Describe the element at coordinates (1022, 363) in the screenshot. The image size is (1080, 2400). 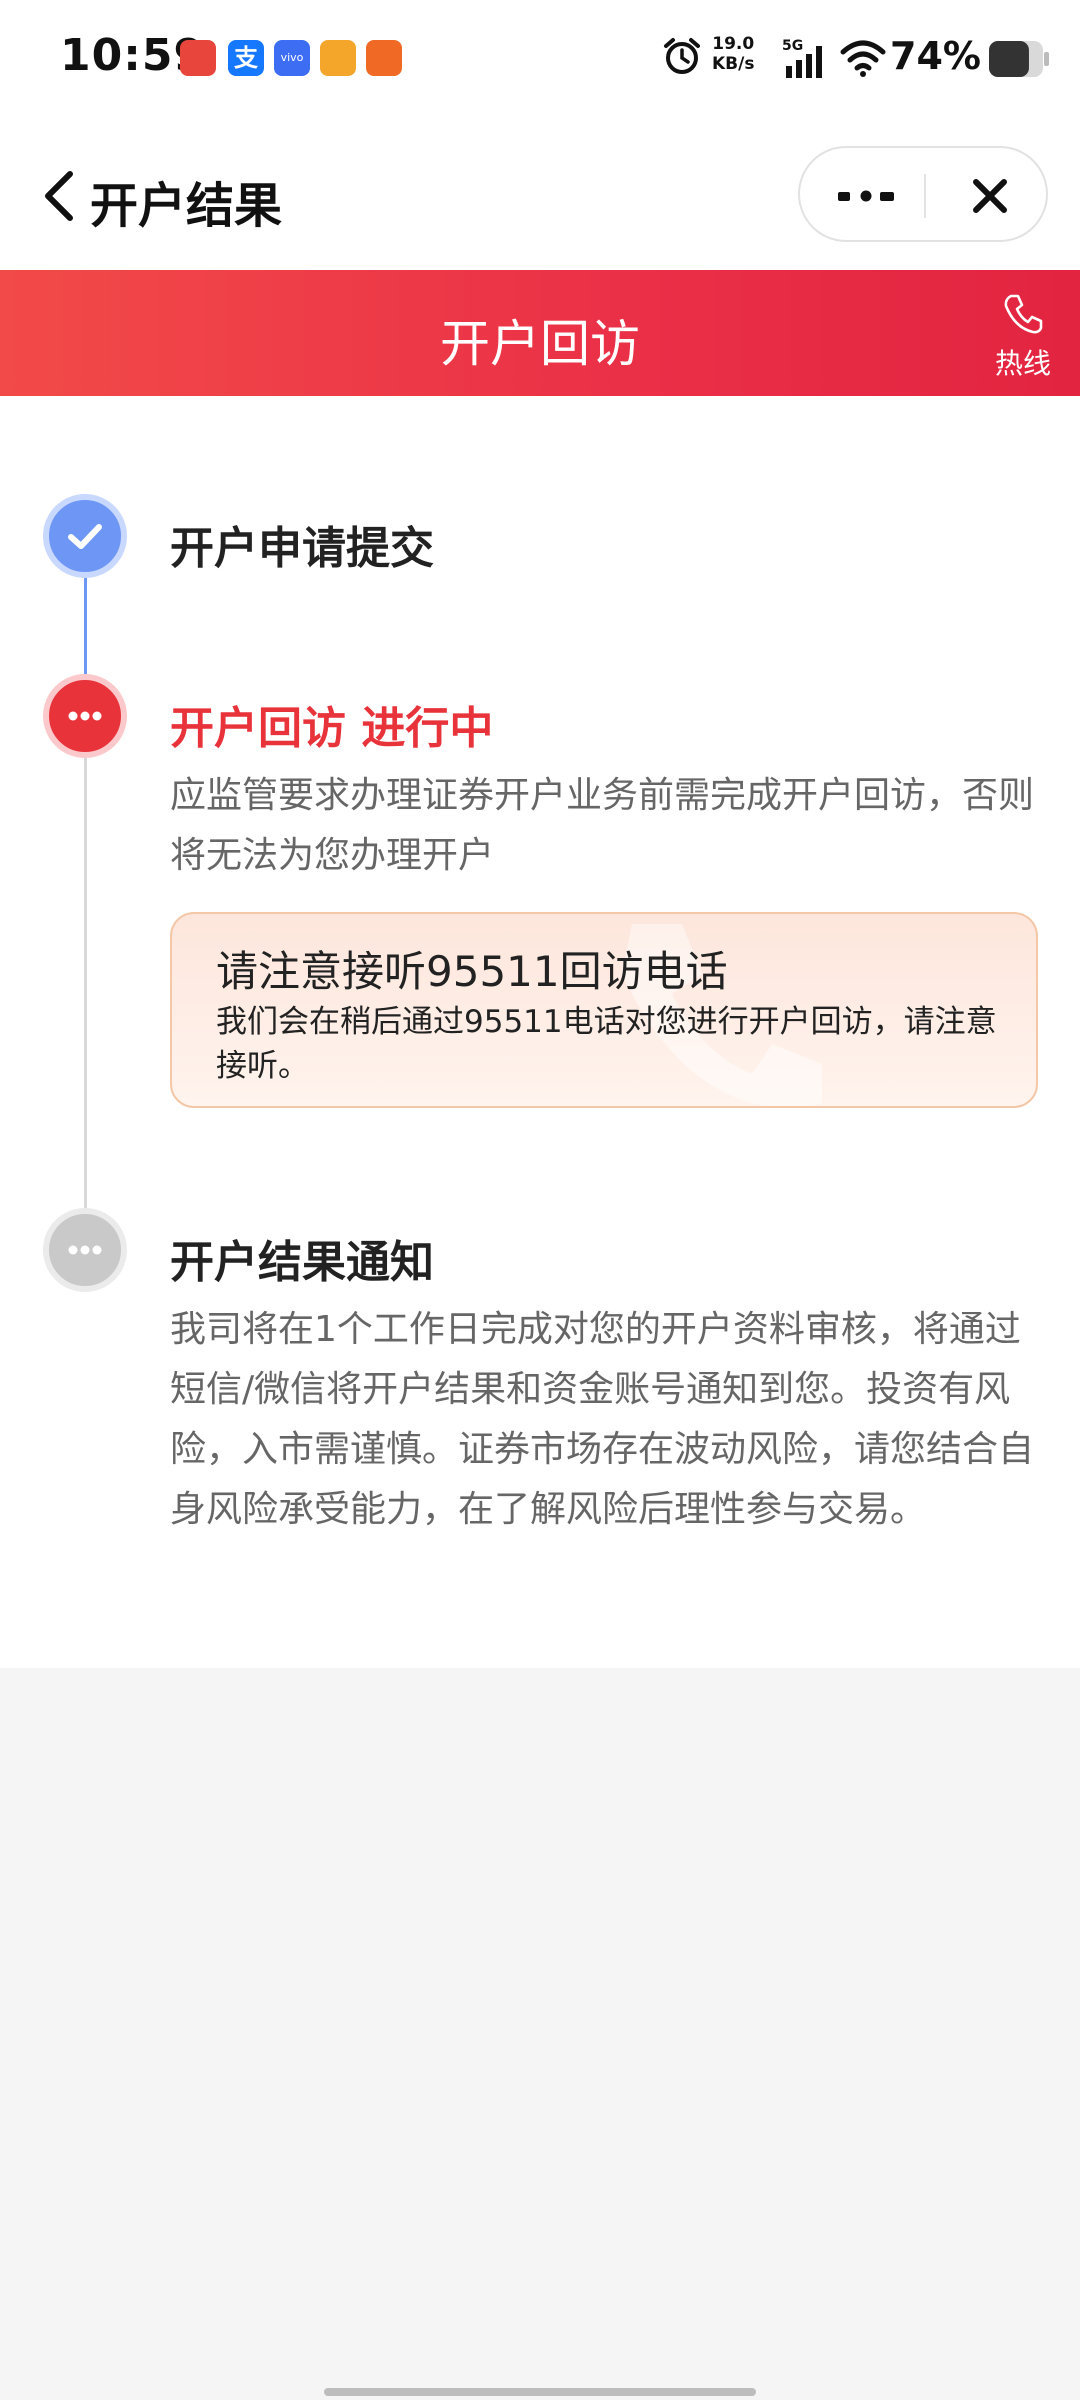
I see `hotline-label: 热线` at that location.